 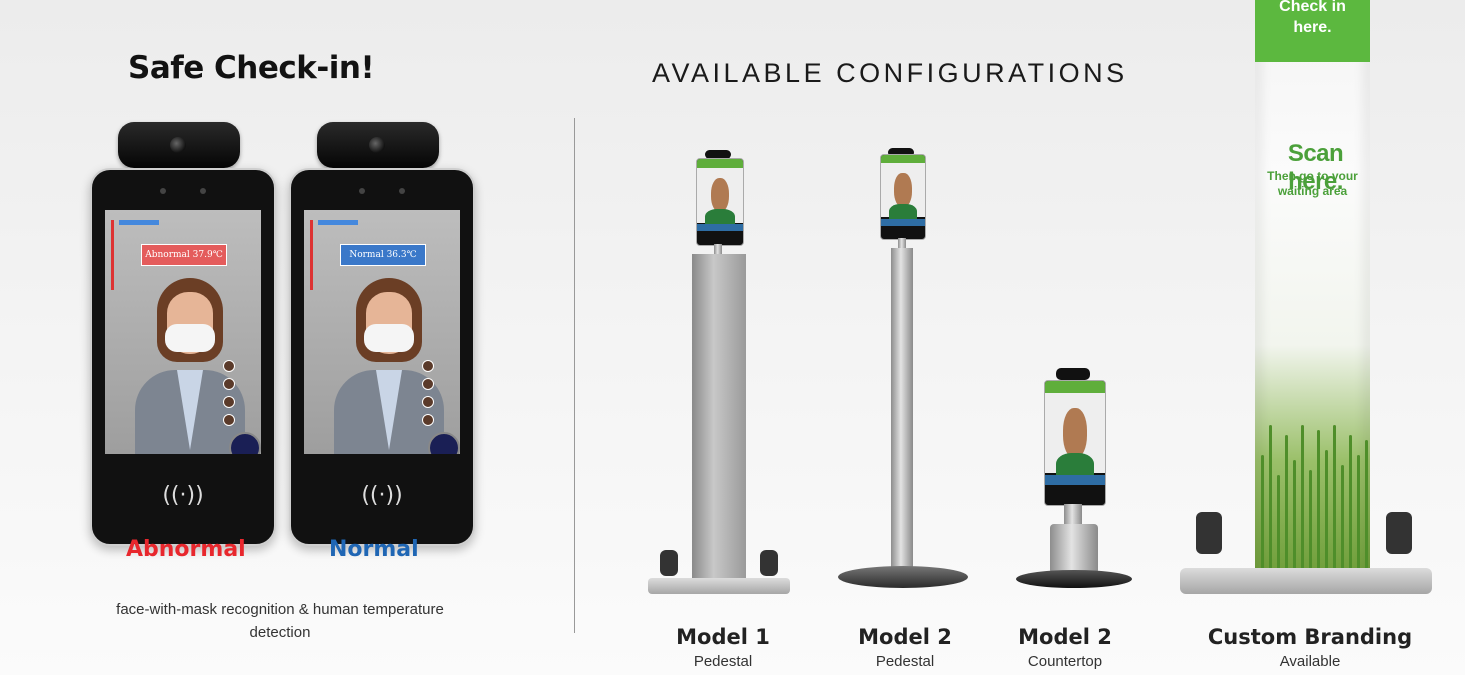 What do you see at coordinates (186, 549) in the screenshot?
I see `label-abnormal: Abnormal` at bounding box center [186, 549].